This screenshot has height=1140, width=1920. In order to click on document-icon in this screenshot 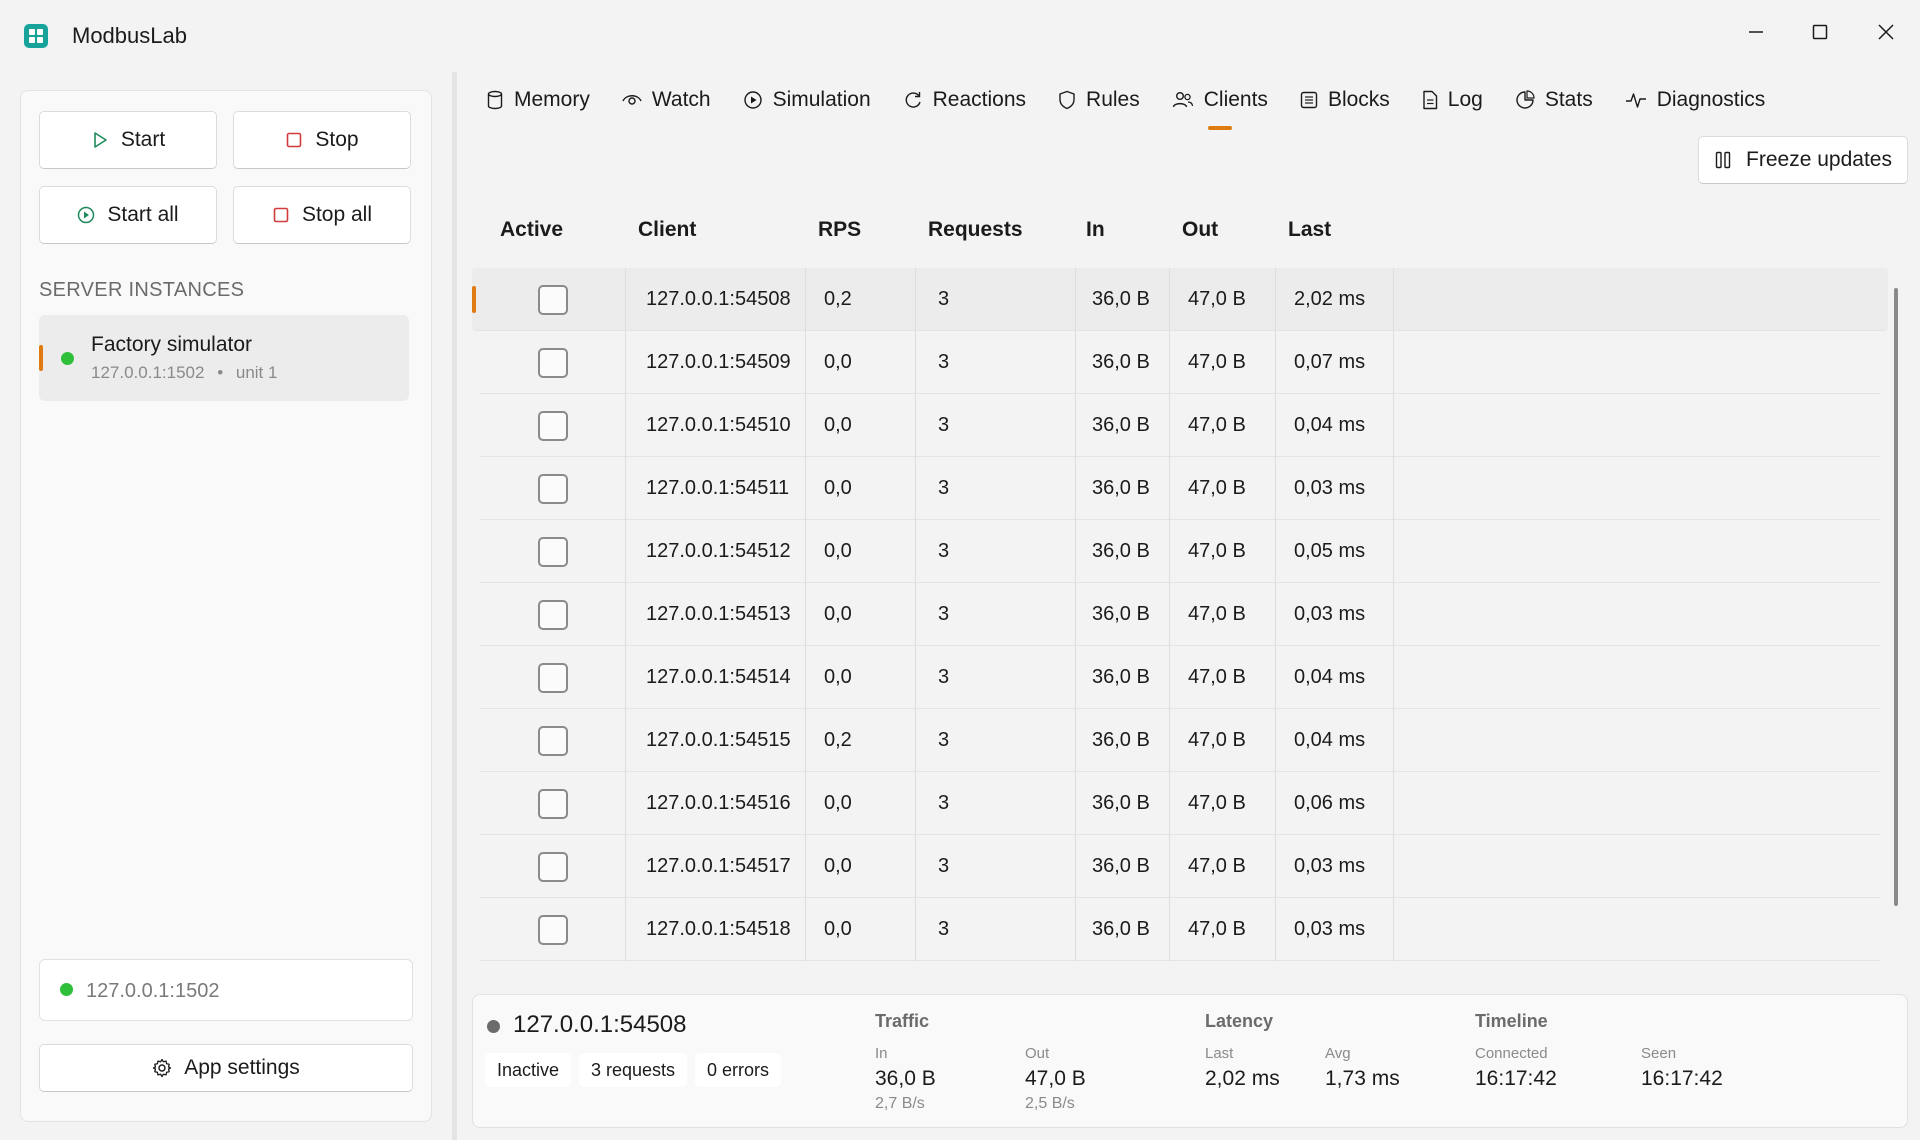, I will do `click(1430, 100)`.